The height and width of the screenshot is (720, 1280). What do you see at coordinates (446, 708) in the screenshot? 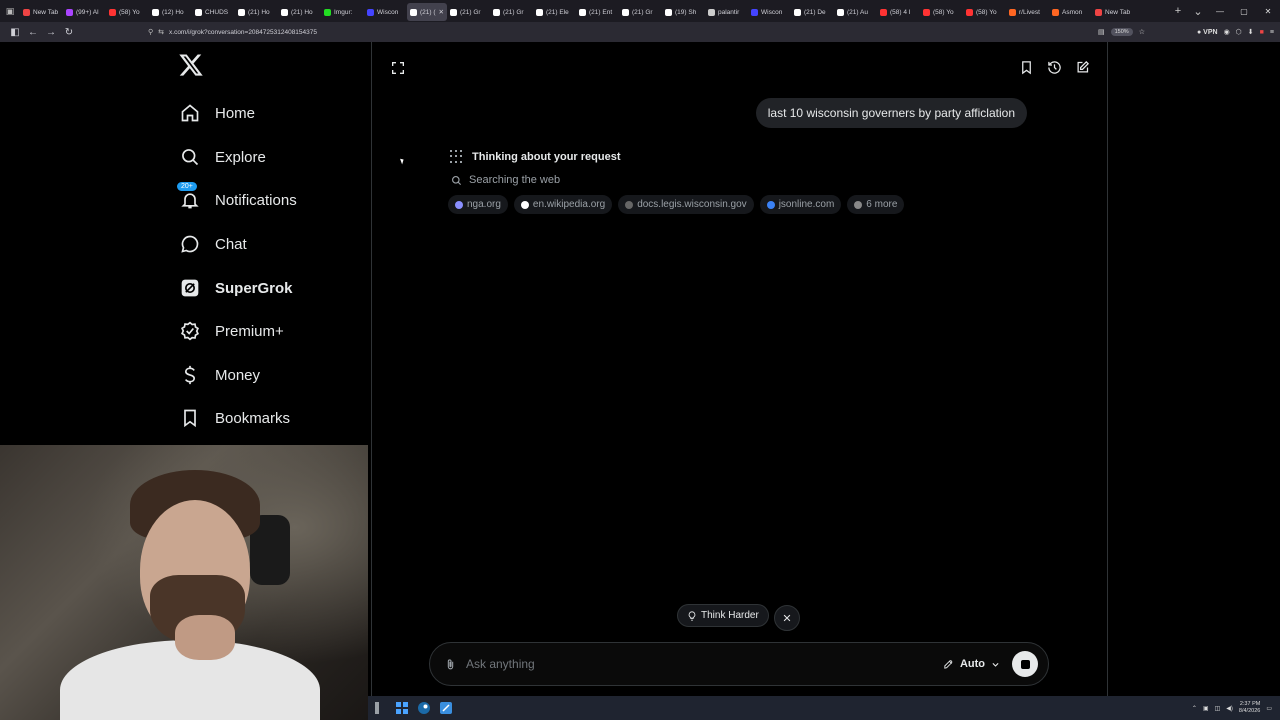
I see `app-icon` at bounding box center [446, 708].